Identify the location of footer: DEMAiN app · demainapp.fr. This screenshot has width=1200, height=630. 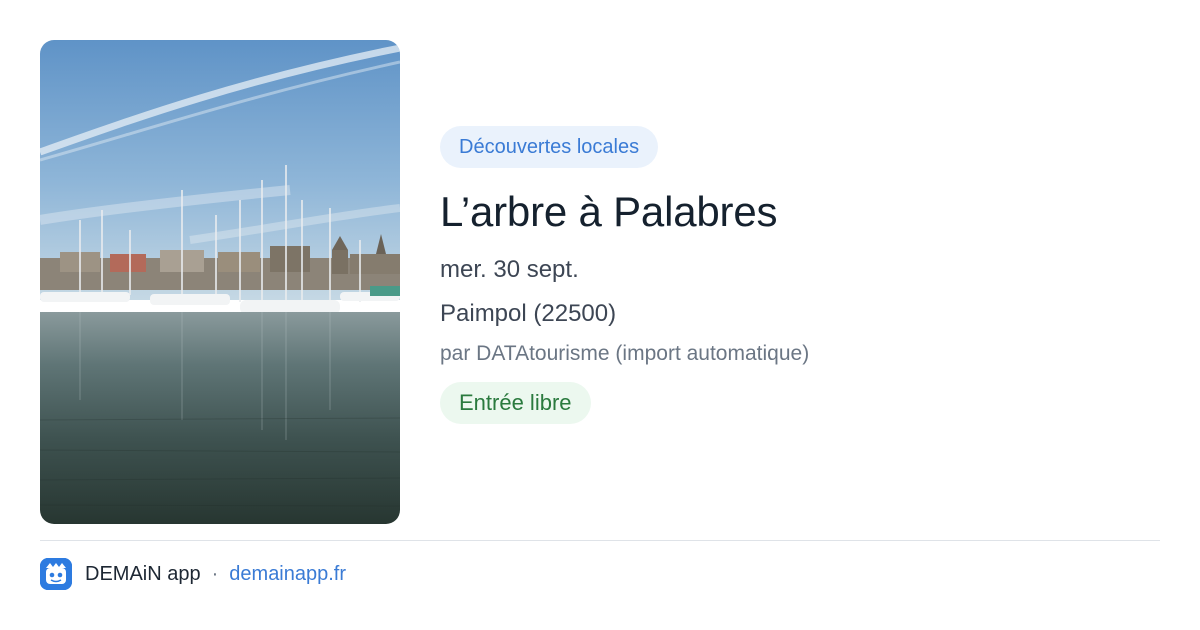
(193, 574).